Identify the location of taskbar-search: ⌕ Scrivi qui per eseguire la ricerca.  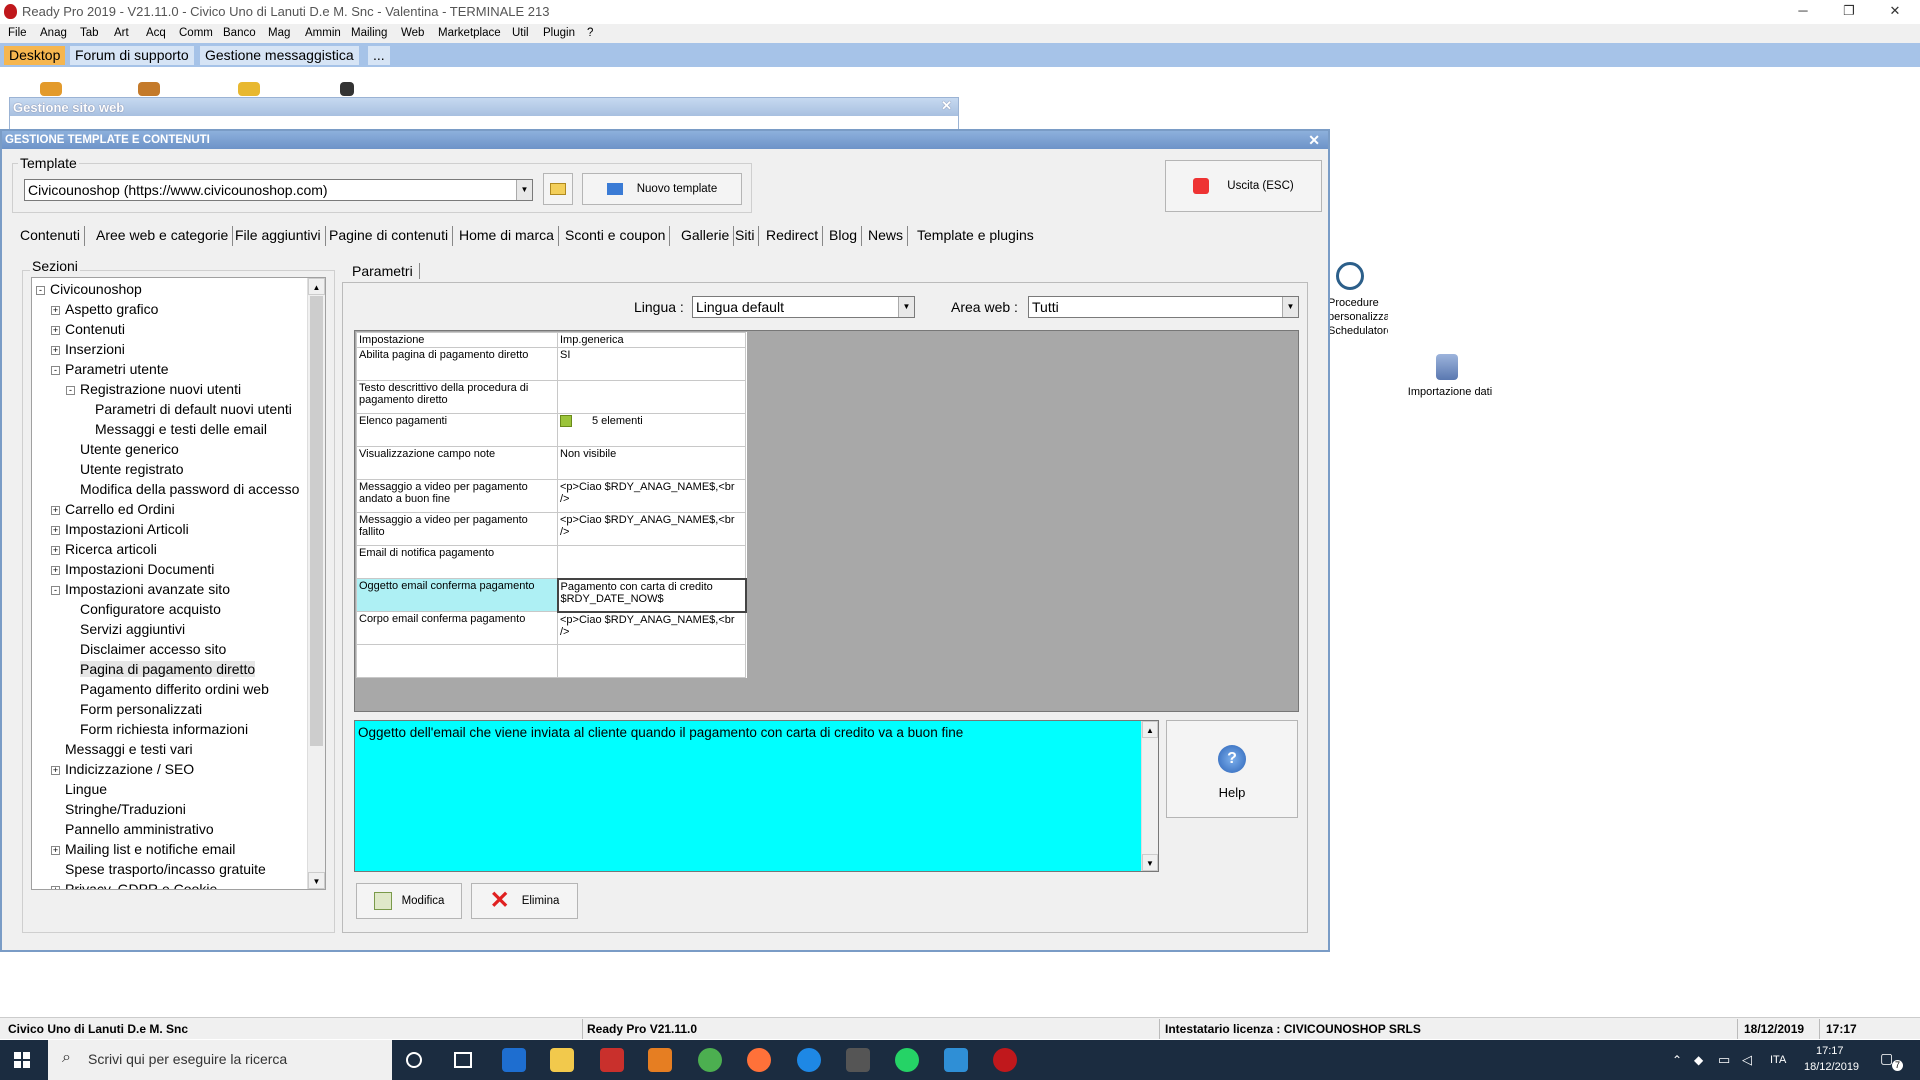
(220, 1060).